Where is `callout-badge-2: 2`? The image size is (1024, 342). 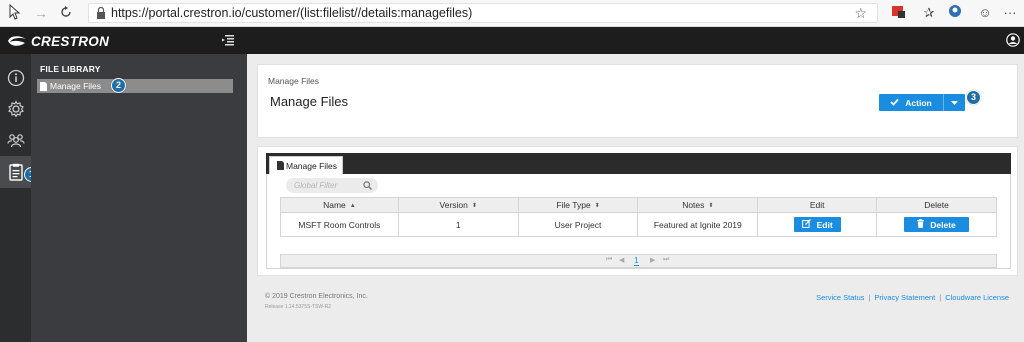
callout-badge-2: 2 is located at coordinates (118, 85).